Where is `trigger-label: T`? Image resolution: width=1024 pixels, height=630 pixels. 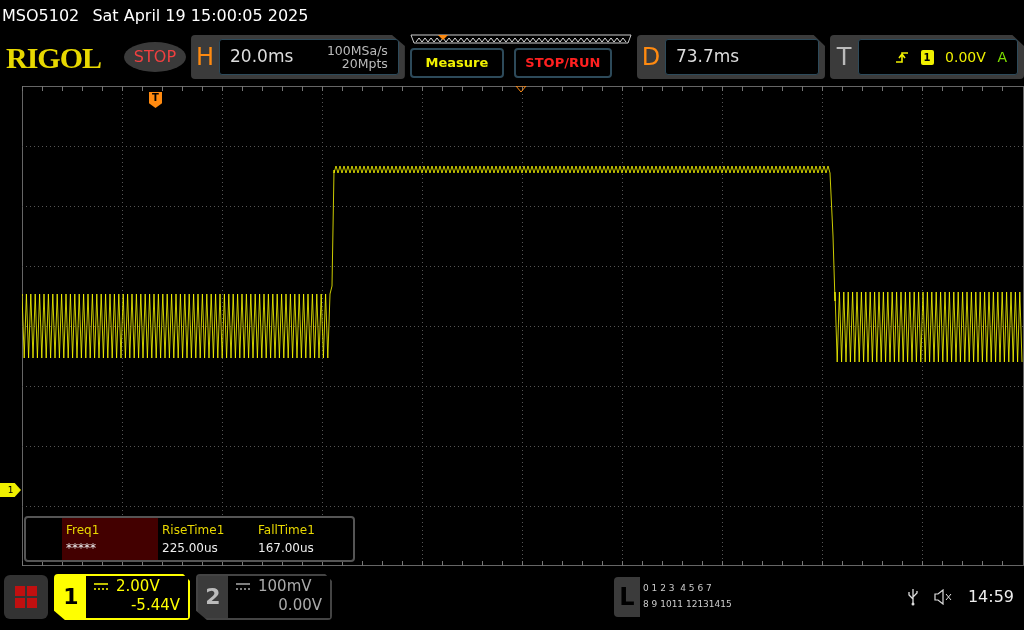 trigger-label: T is located at coordinates (844, 57).